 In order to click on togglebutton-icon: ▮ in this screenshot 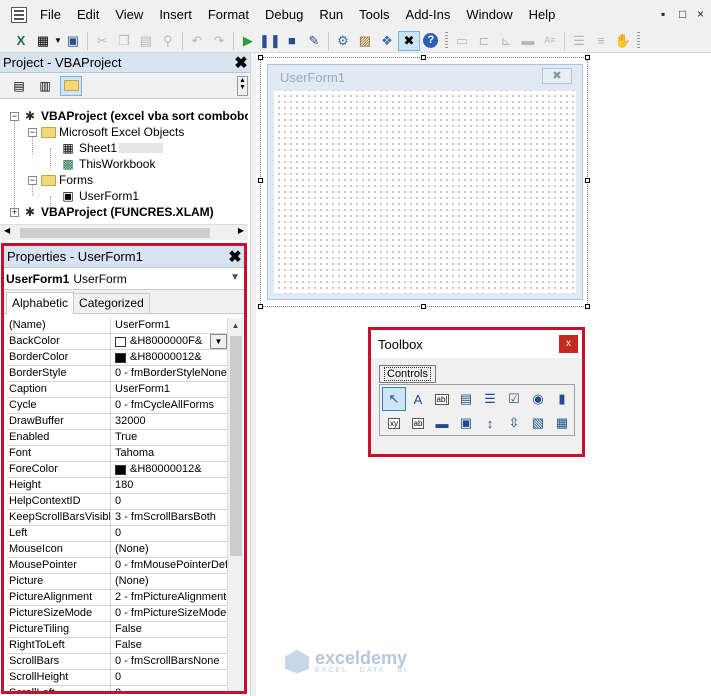, I will do `click(562, 399)`.